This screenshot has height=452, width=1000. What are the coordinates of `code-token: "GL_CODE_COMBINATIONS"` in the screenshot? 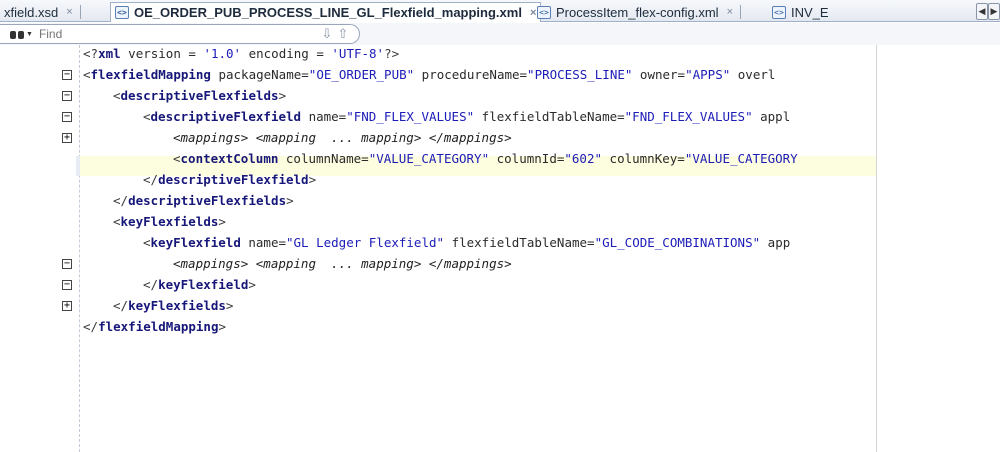 It's located at (677, 242).